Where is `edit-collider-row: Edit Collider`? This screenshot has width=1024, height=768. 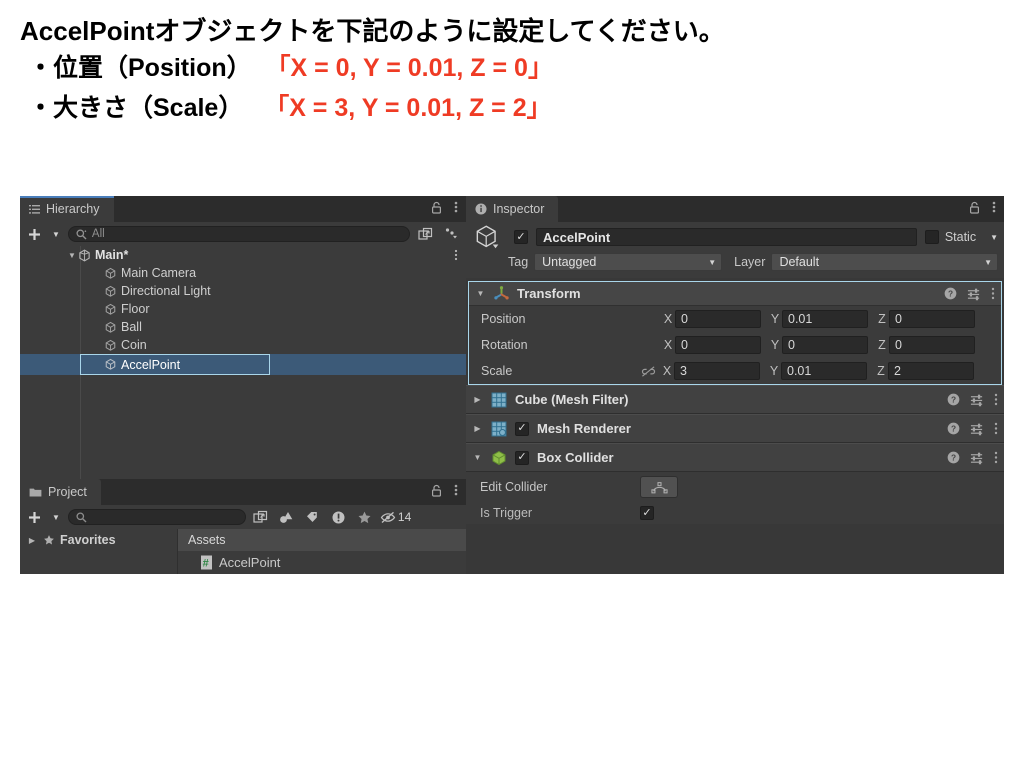 edit-collider-row: Edit Collider is located at coordinates (735, 487).